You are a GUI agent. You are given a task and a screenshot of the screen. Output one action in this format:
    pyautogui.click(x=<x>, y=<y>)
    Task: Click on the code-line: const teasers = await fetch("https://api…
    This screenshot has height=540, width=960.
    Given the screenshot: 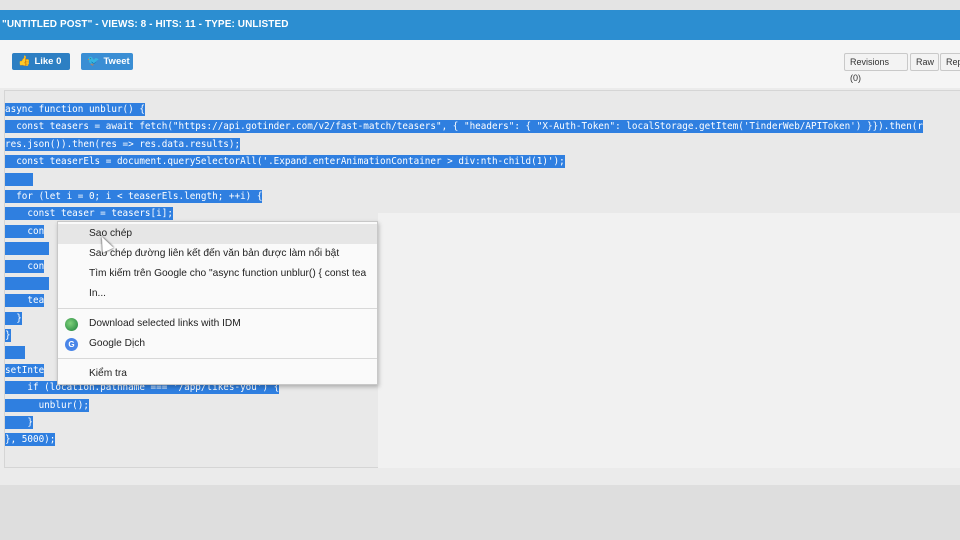 What is the action you would take?
    pyautogui.click(x=464, y=127)
    